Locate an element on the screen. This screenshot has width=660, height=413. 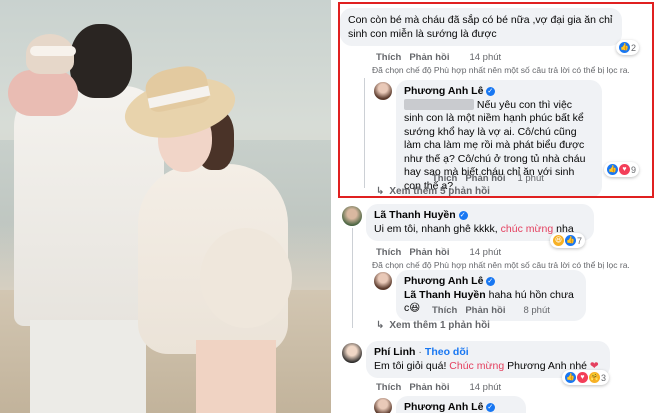
laughing-emoji-icon: 😆 is located at coordinates (415, 308).